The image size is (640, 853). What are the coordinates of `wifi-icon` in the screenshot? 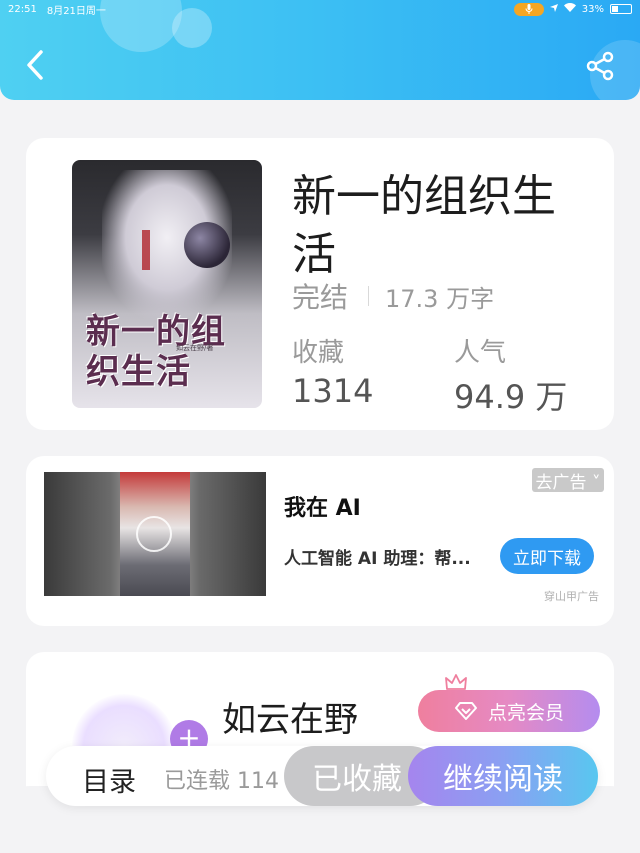 It's located at (569, 9).